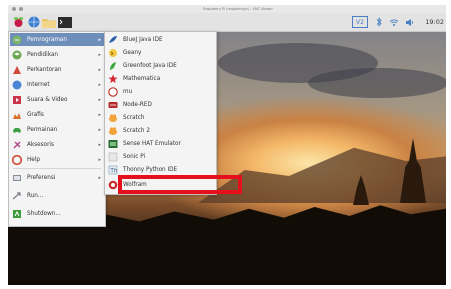 The width and height of the screenshot is (451, 289). What do you see at coordinates (113, 118) in the screenshot?
I see `scratch-icon` at bounding box center [113, 118].